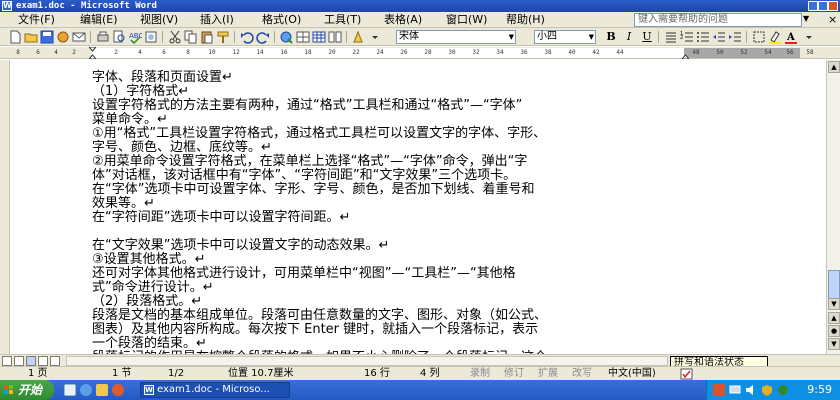 The image size is (840, 400). What do you see at coordinates (834, 331) in the screenshot?
I see `select-browse-object-icon: ●` at bounding box center [834, 331].